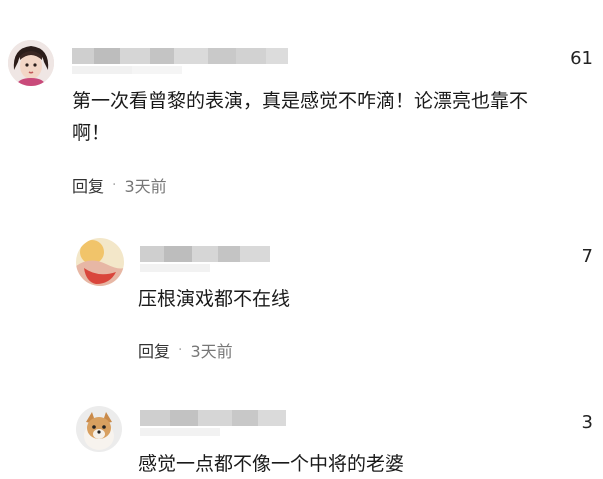  Describe the element at coordinates (271, 464) in the screenshot. I see `comment-text: 感觉一点都不像一个中将的老婆` at that location.